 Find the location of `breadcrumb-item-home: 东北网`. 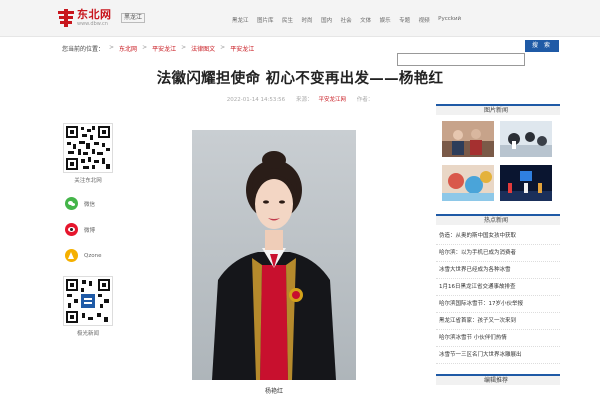

breadcrumb-item-home: 东北网 is located at coordinates (128, 48).